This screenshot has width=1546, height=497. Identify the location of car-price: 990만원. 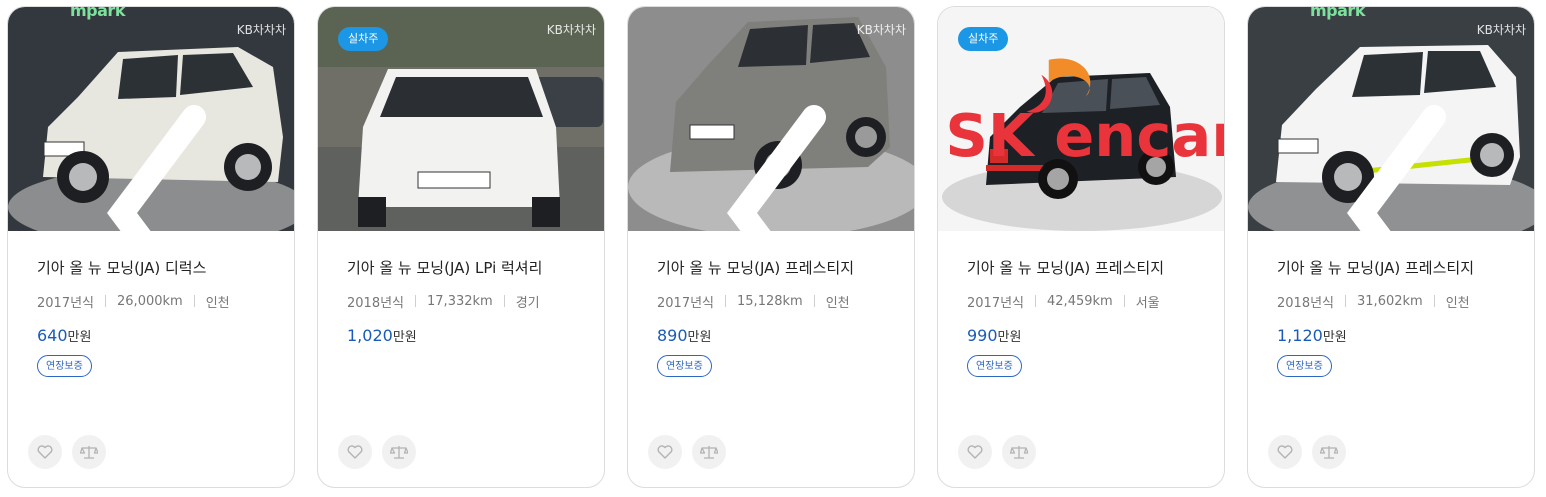
(1095, 336).